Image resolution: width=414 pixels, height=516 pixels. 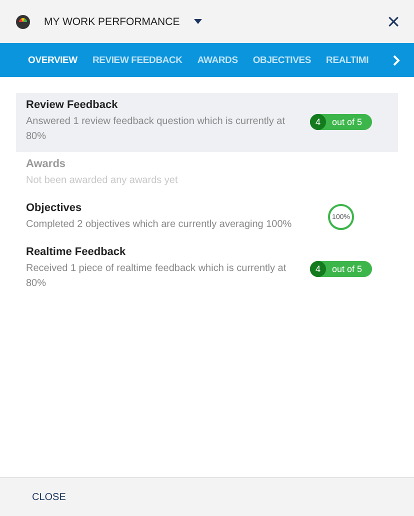 I want to click on tab: OBJECTIVES, so click(x=282, y=60).